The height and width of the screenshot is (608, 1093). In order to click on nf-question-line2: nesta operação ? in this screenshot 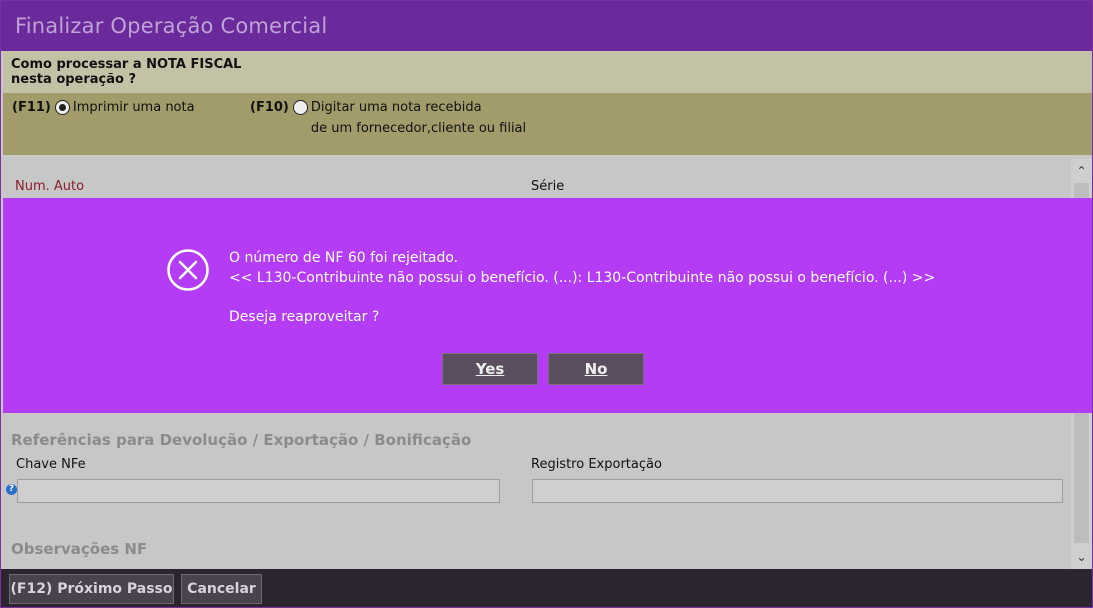, I will do `click(74, 79)`.